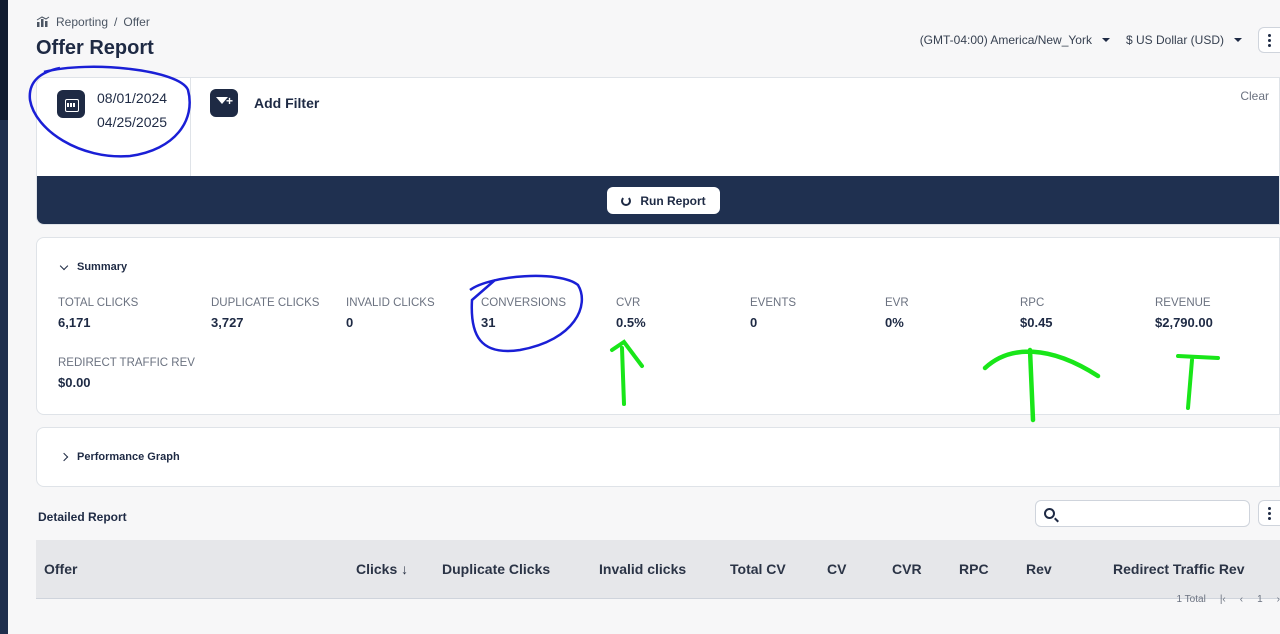 Image resolution: width=1280 pixels, height=634 pixels. Describe the element at coordinates (265, 303) in the screenshot. I see `metric-label: DUPLICATE CLICKS` at that location.